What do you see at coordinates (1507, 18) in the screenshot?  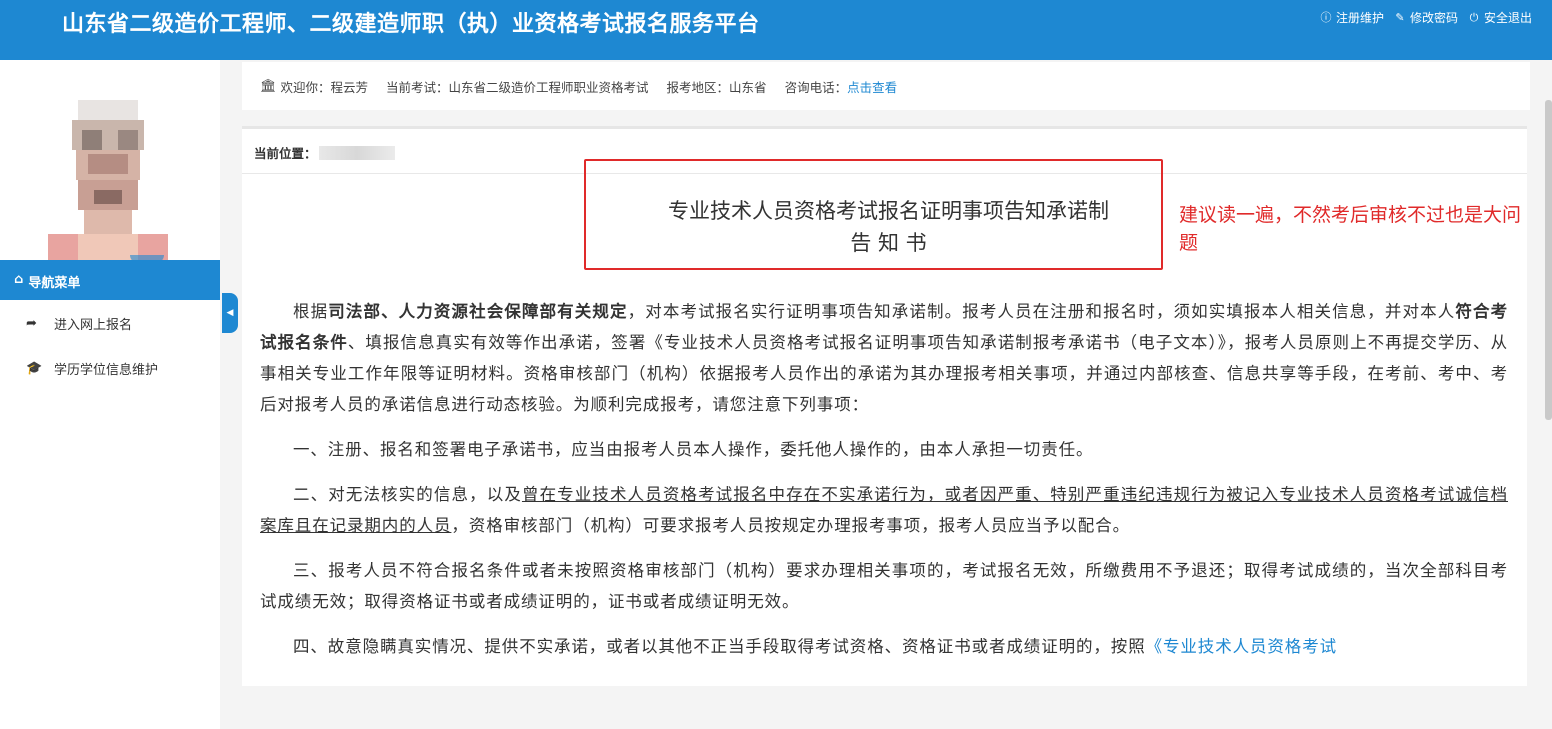 I see `logout-label: 安全退出` at bounding box center [1507, 18].